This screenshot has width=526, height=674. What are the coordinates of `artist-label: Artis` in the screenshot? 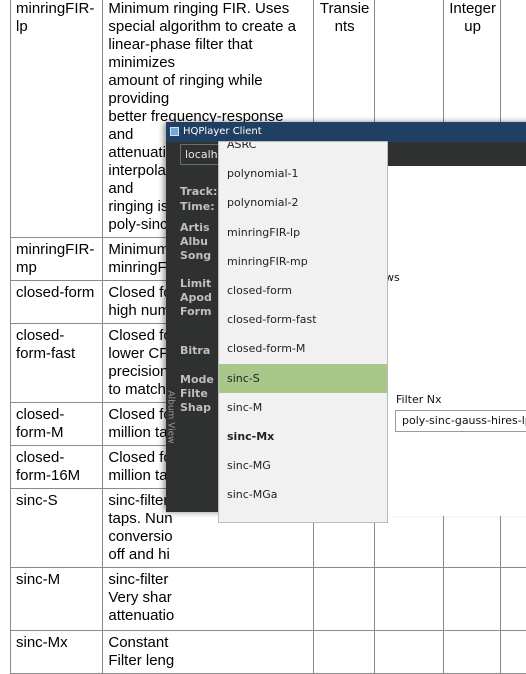 It's located at (195, 227).